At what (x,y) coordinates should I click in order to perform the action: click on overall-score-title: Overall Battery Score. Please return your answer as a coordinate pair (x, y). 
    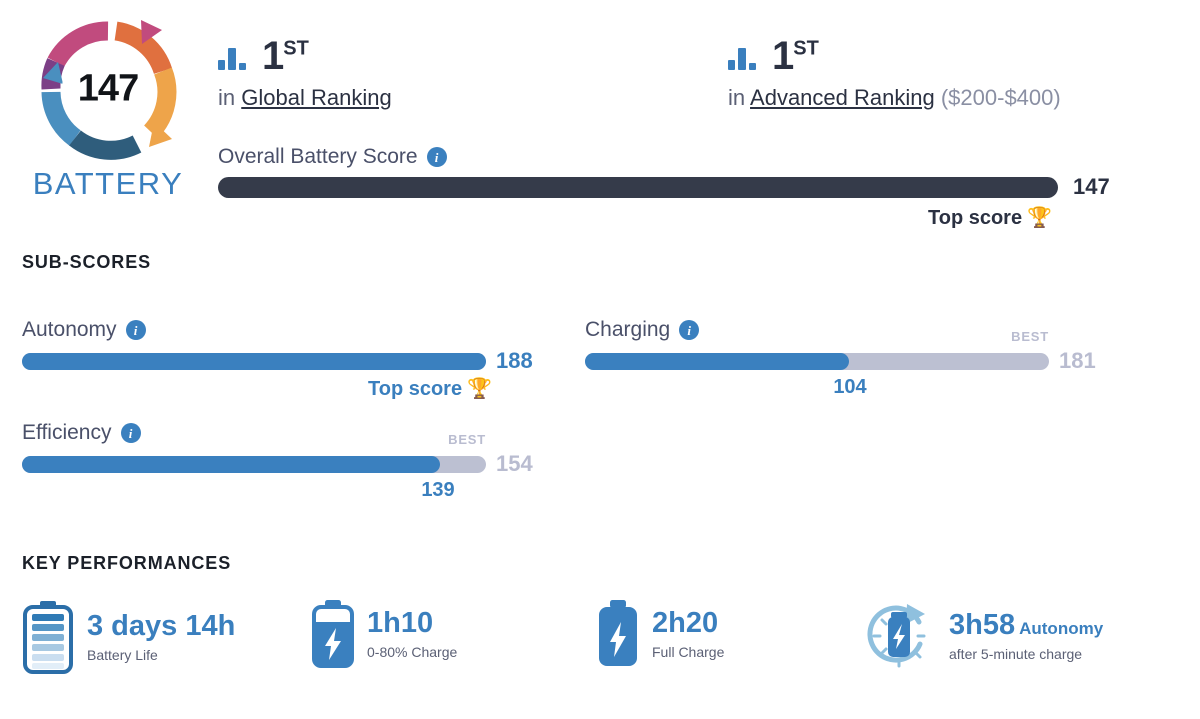
    Looking at the image, I should click on (318, 156).